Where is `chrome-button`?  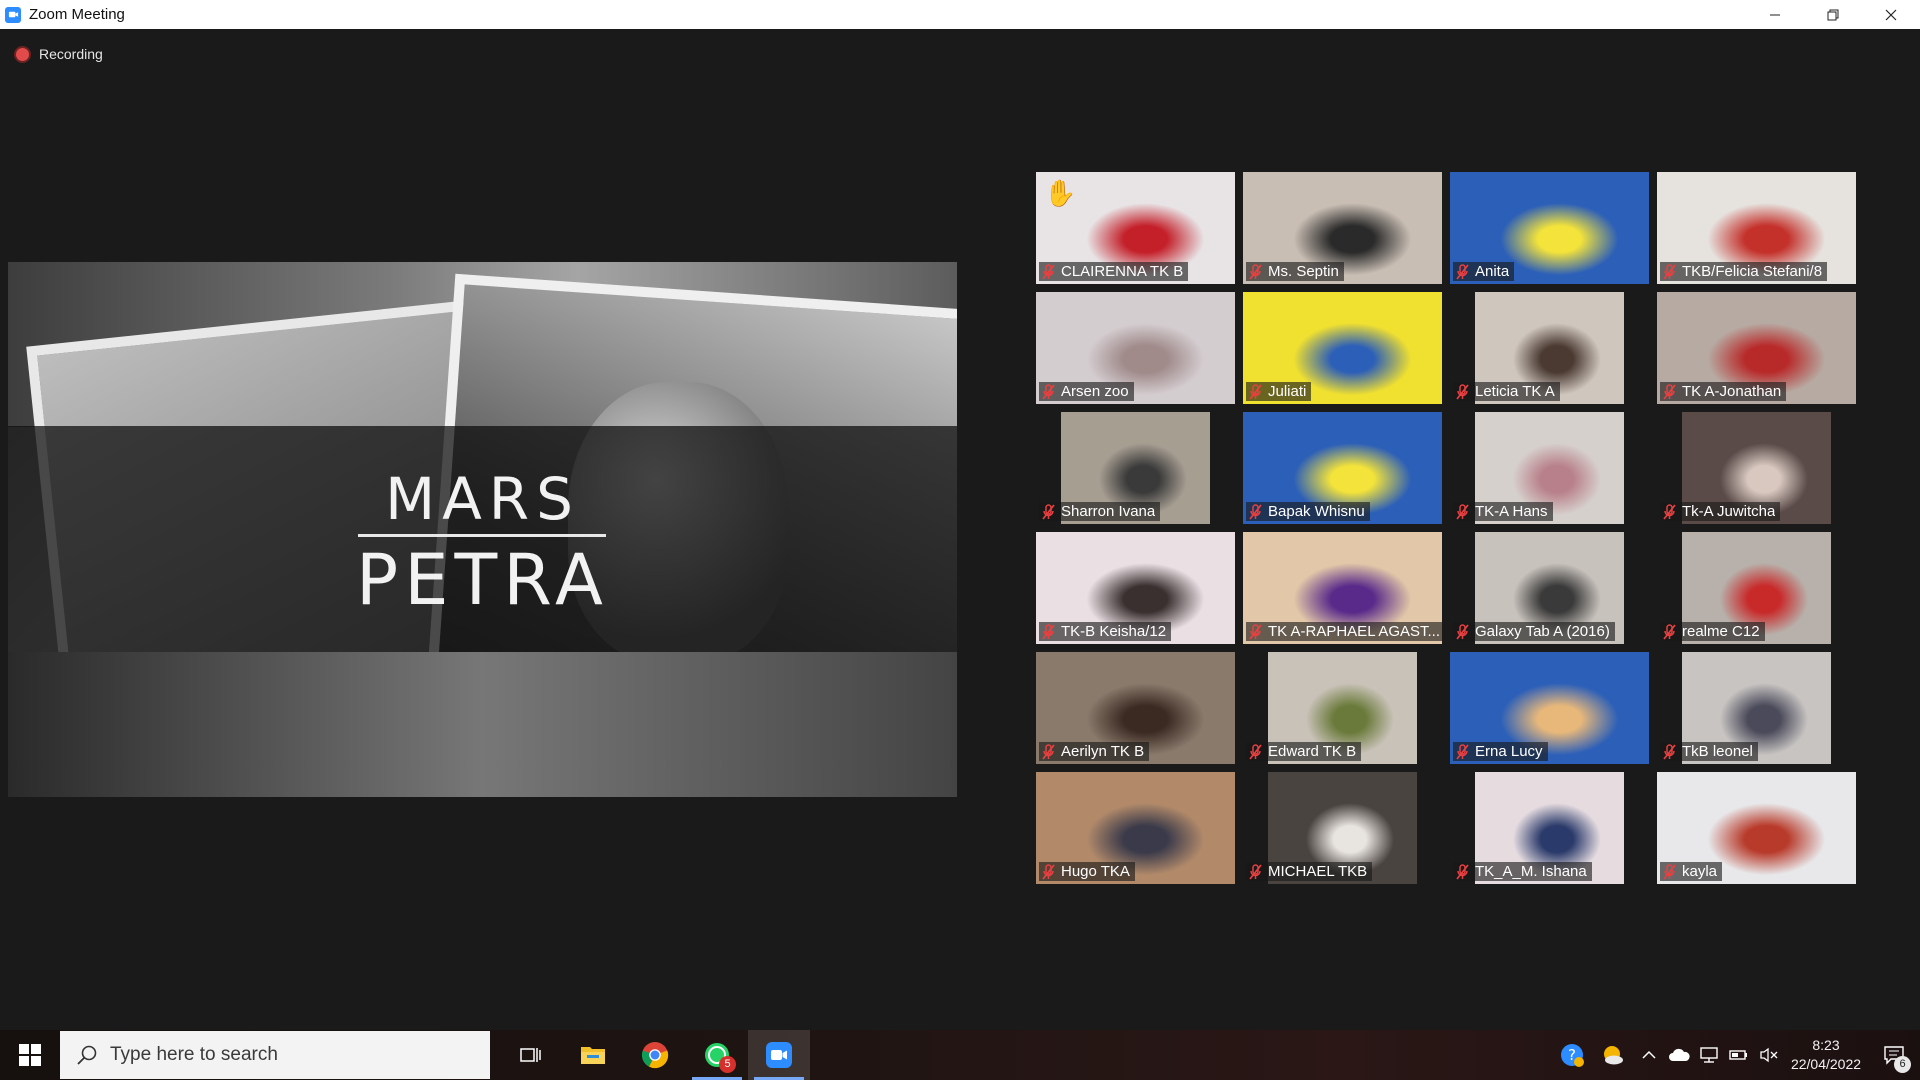
chrome-button is located at coordinates (655, 1055).